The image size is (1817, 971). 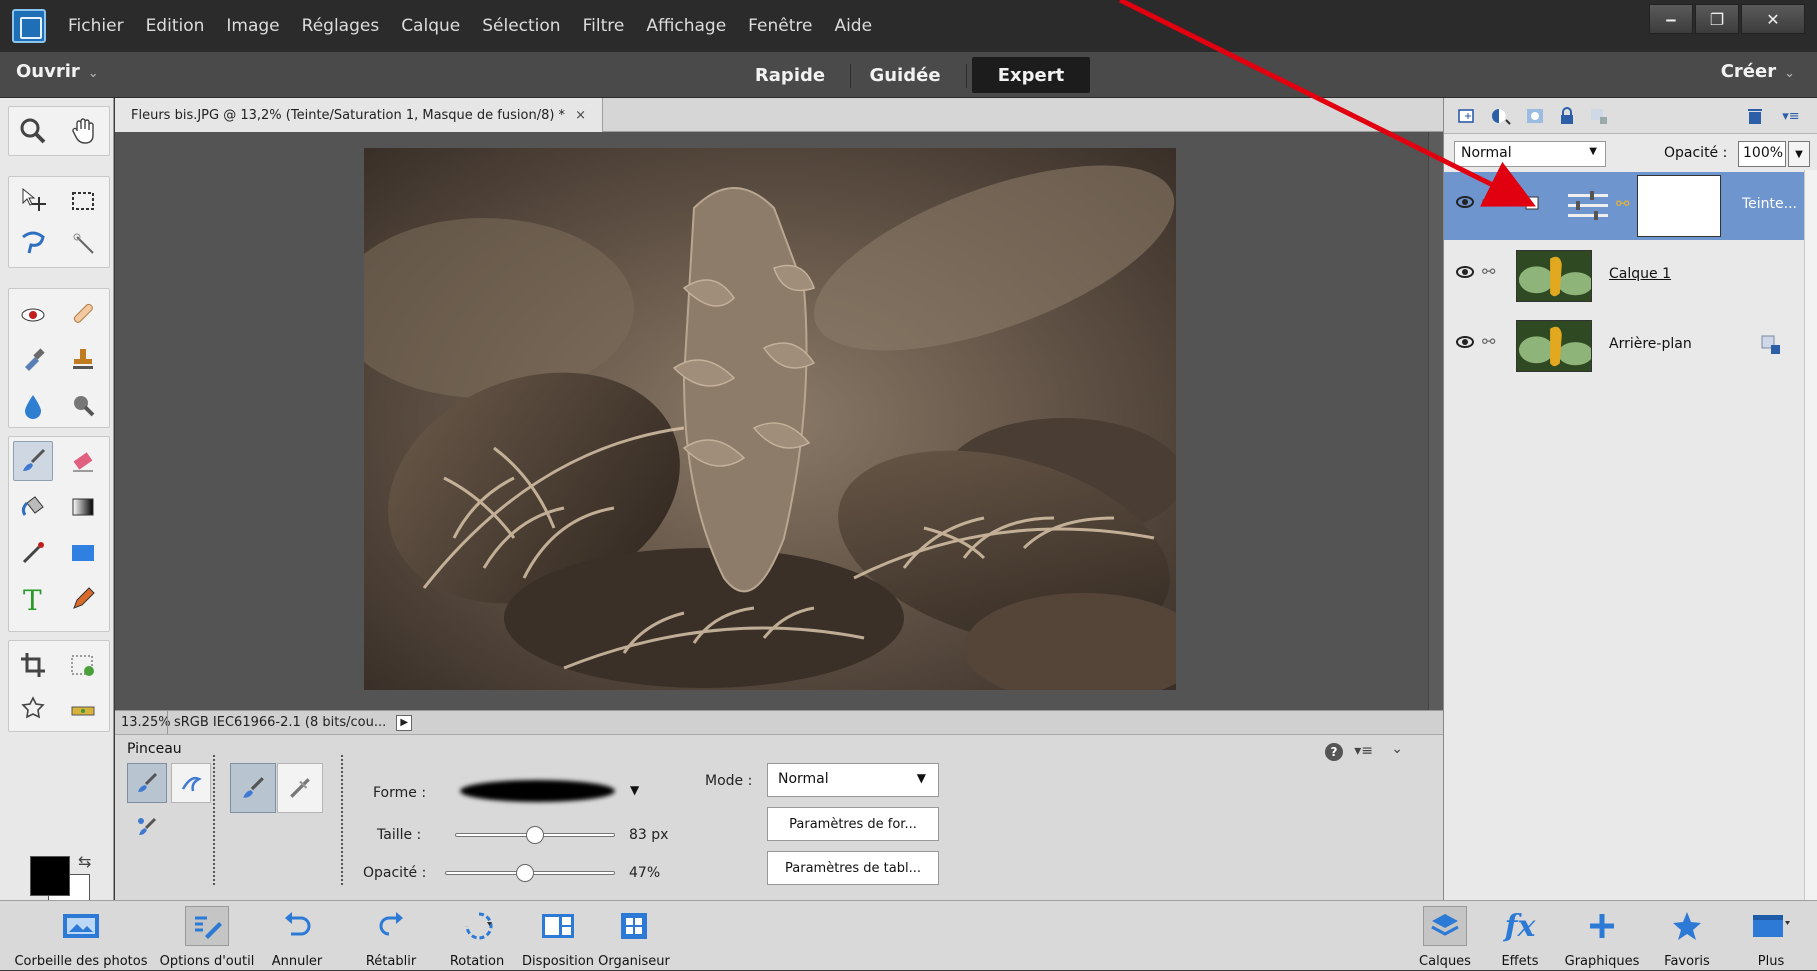 What do you see at coordinates (83, 201) in the screenshot?
I see `marquee-tool-icon` at bounding box center [83, 201].